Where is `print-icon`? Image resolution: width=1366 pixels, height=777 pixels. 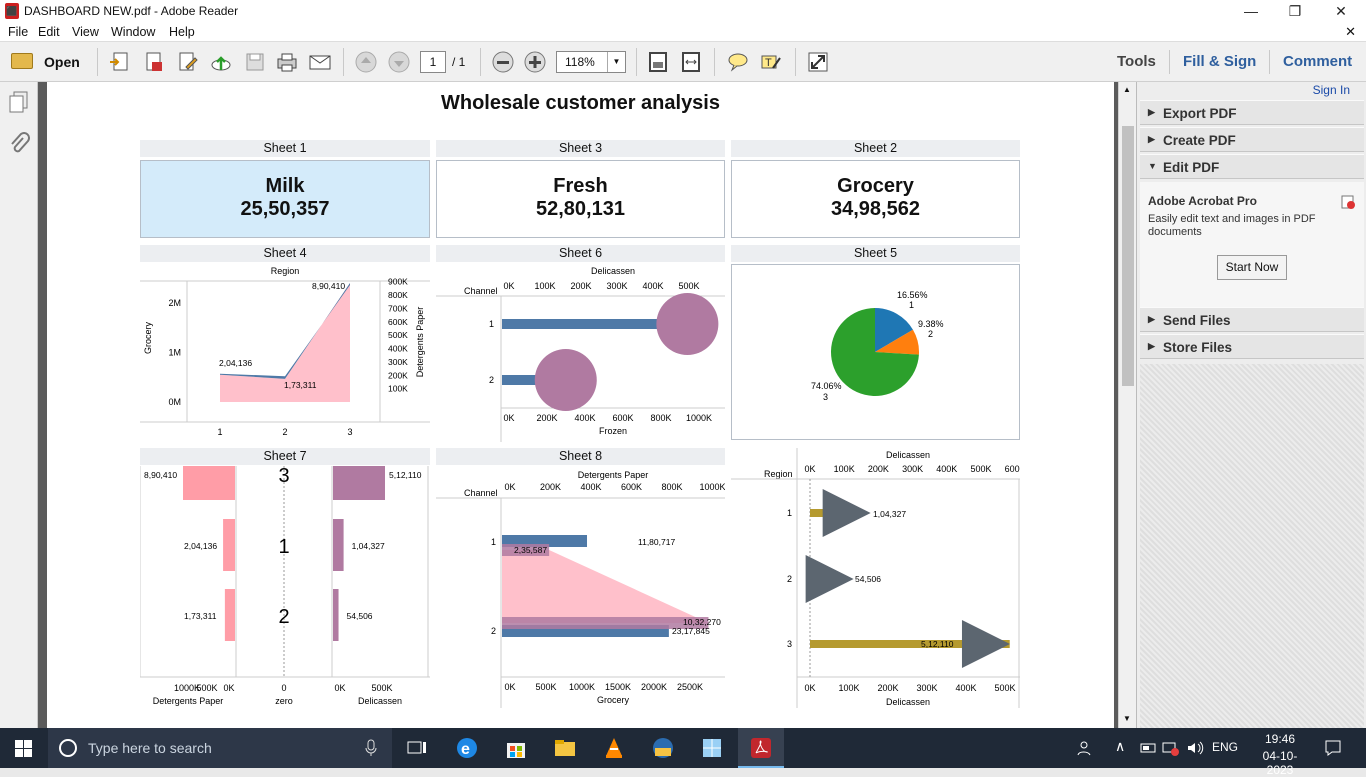 print-icon is located at coordinates (287, 62).